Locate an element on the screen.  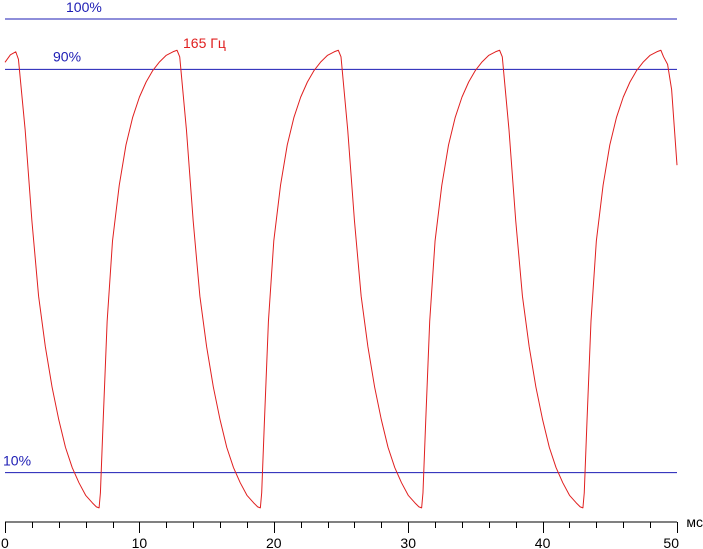
x-tick-label: 50 is located at coordinates (671, 542).